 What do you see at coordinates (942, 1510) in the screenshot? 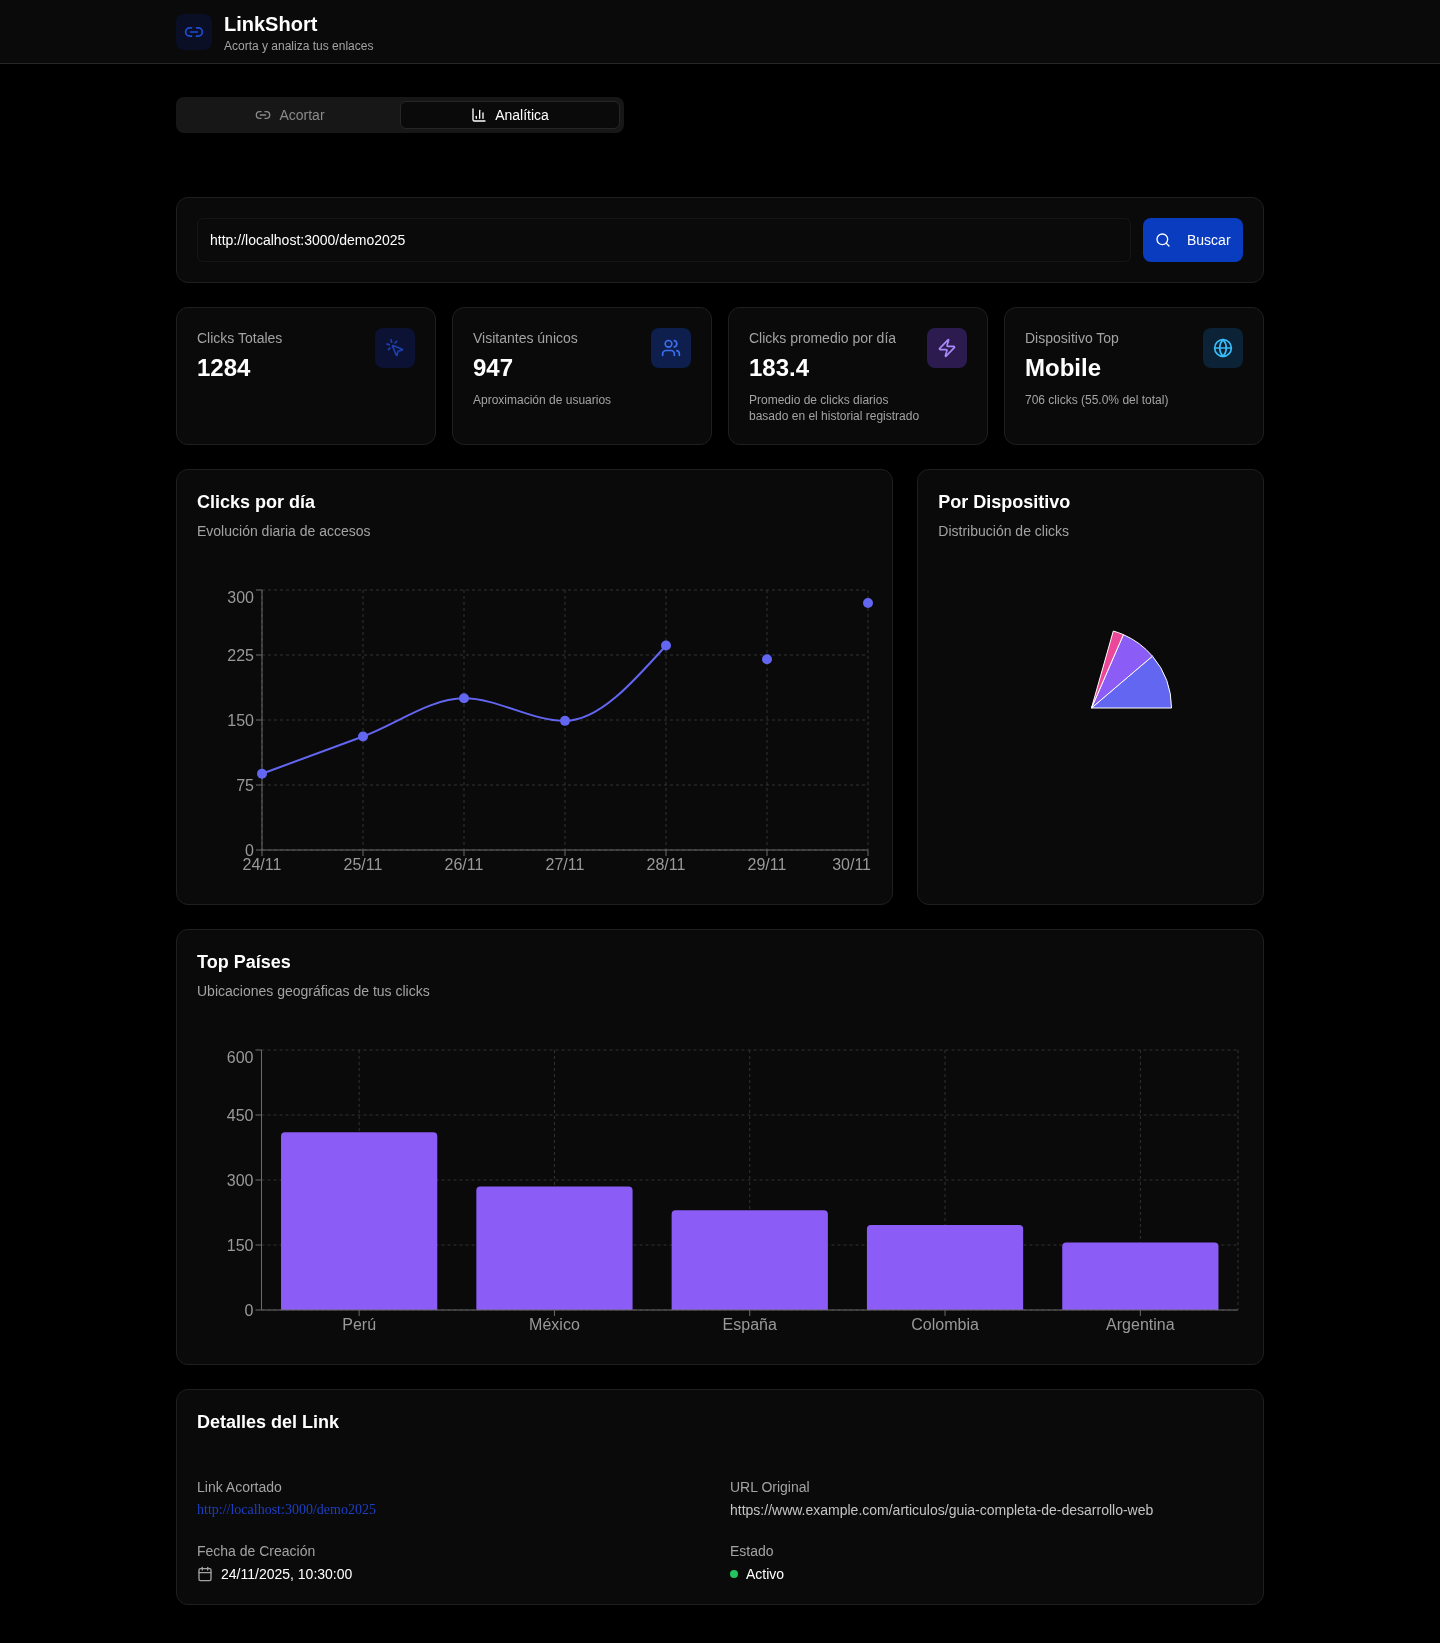
I see `original-url: https://www.example.com/articulos/guia-completa-de-desarrollo-web` at bounding box center [942, 1510].